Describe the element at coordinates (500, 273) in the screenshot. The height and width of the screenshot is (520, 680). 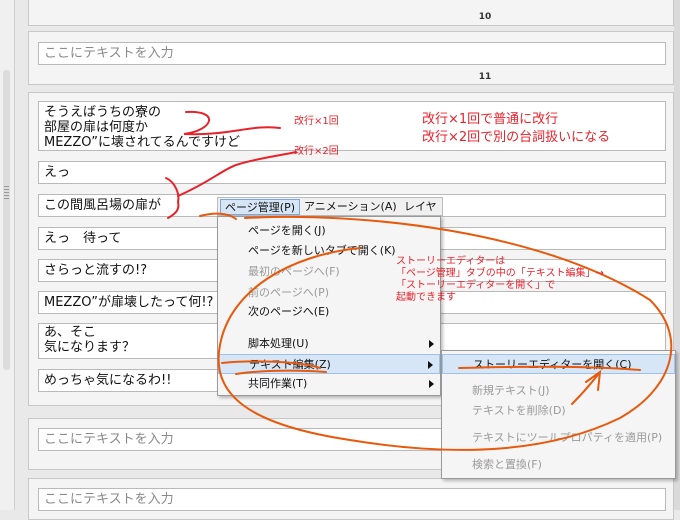
I see `note-line: 「ページ管理」タブの中の「テキスト編集」→` at that location.